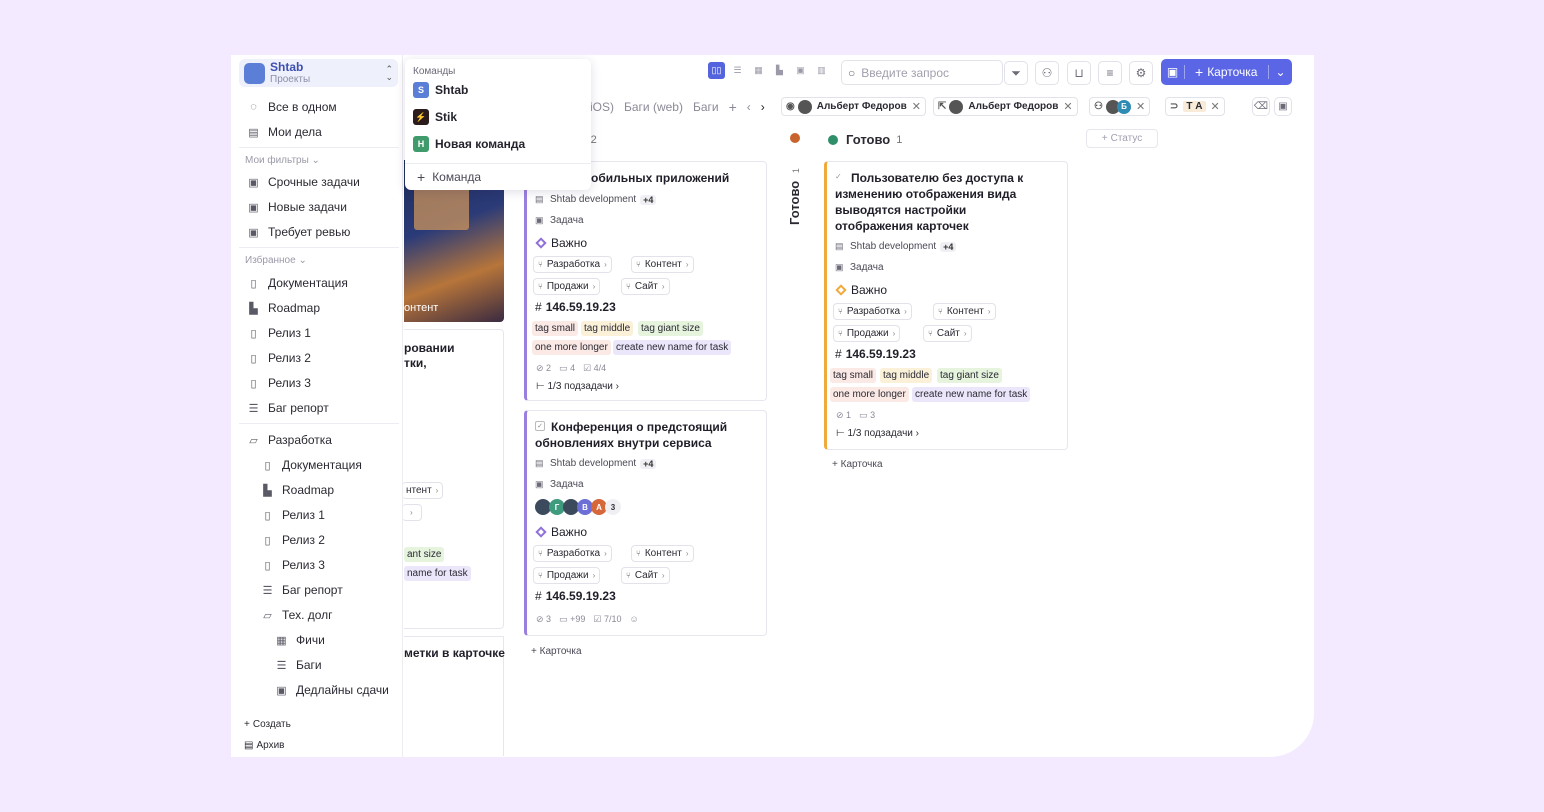 The image size is (1544, 812). Describe the element at coordinates (302, 590) in the screenshot. I see `sidebar-item-folder: ☰ Баг репорт` at that location.